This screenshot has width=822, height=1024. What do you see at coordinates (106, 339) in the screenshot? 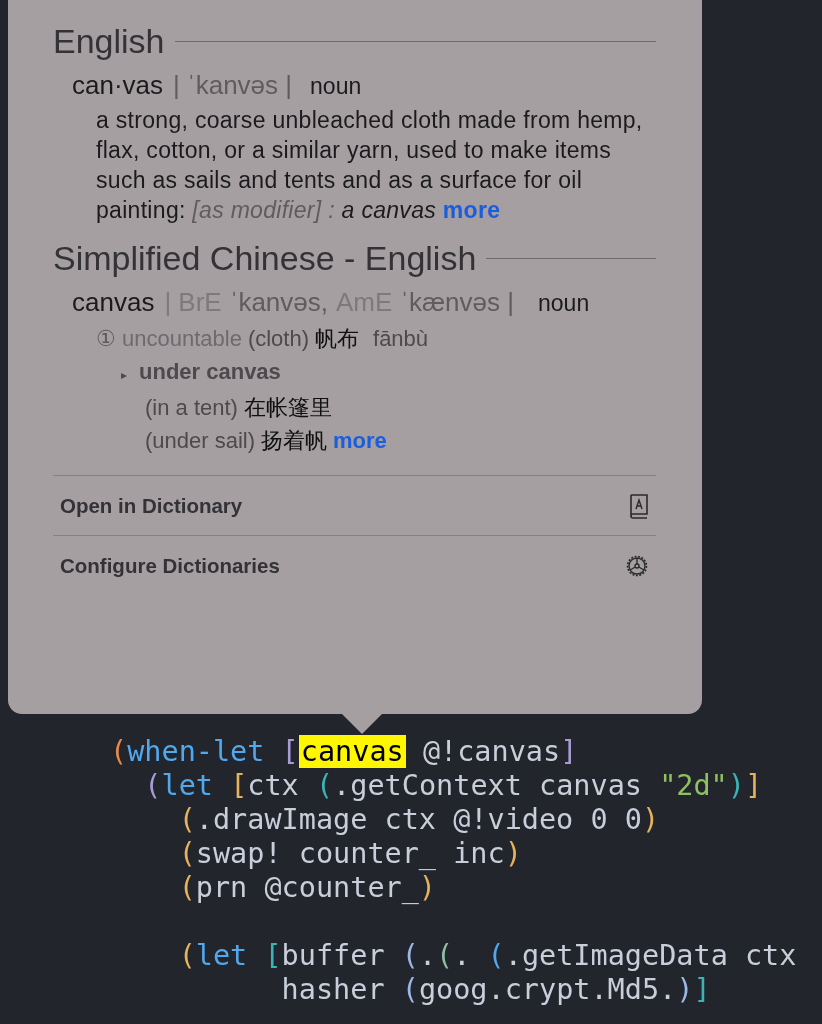
I see `sense-number: ①` at bounding box center [106, 339].